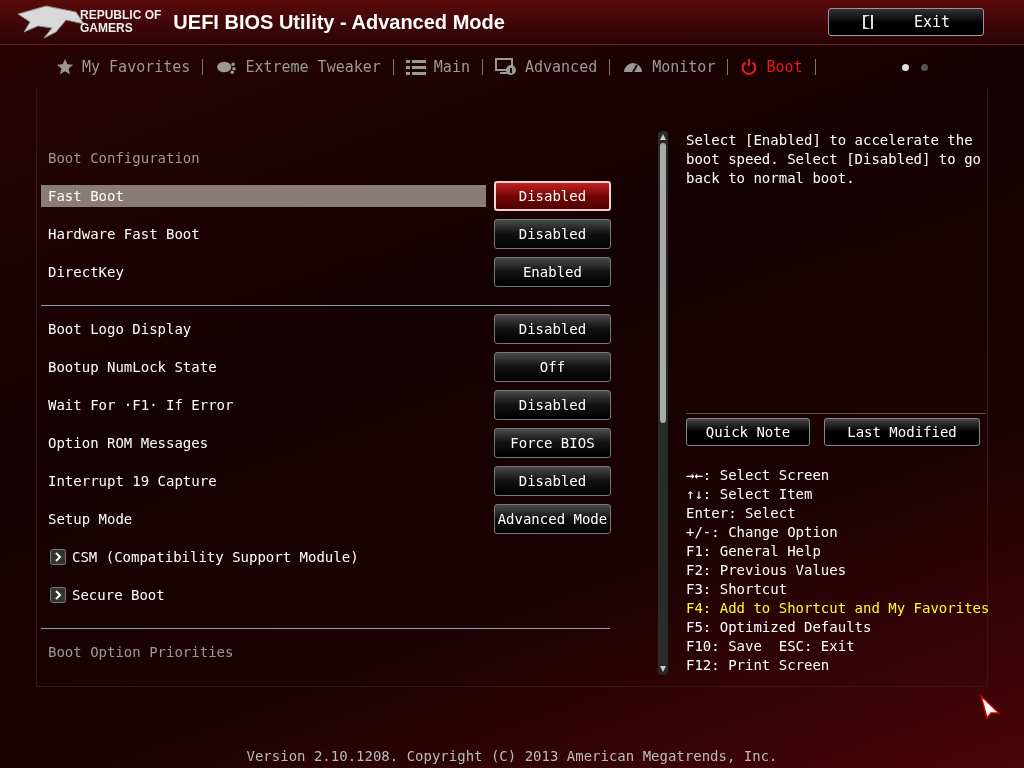 The image size is (1024, 768). Describe the element at coordinates (663, 283) in the screenshot. I see `scroll-thumb` at that location.